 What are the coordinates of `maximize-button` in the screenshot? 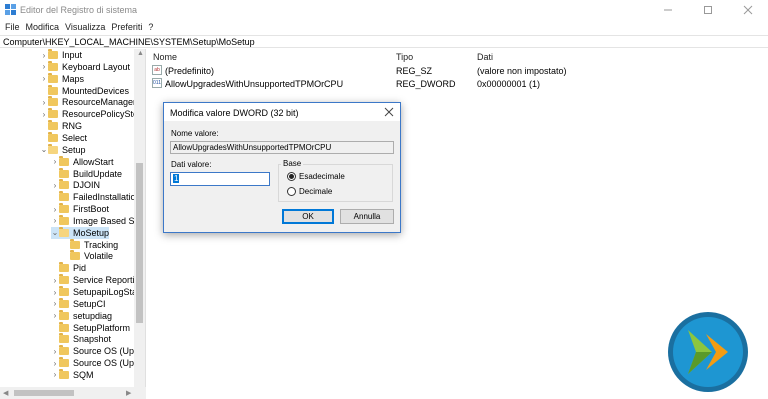 It's located at (708, 10).